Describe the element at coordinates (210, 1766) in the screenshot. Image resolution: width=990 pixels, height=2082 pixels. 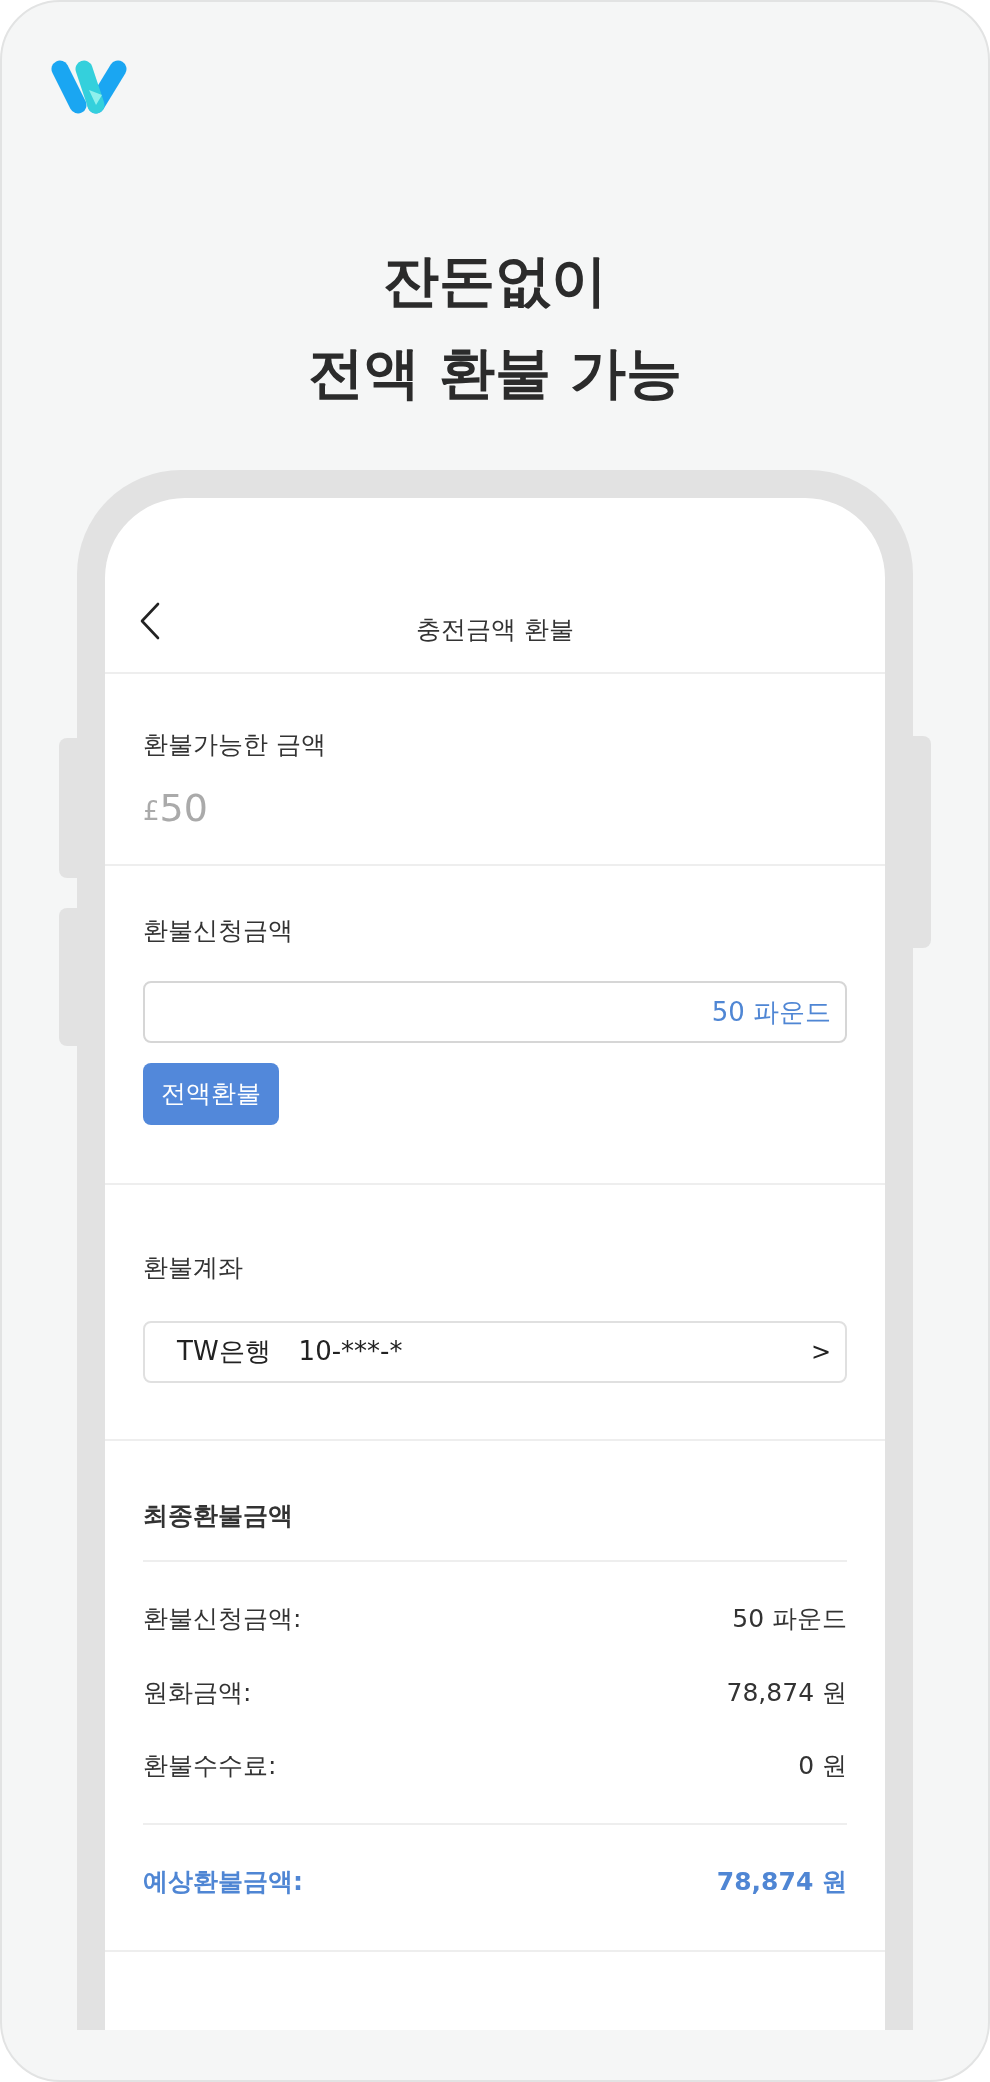
I see `summary-label: 환불수수료:` at that location.